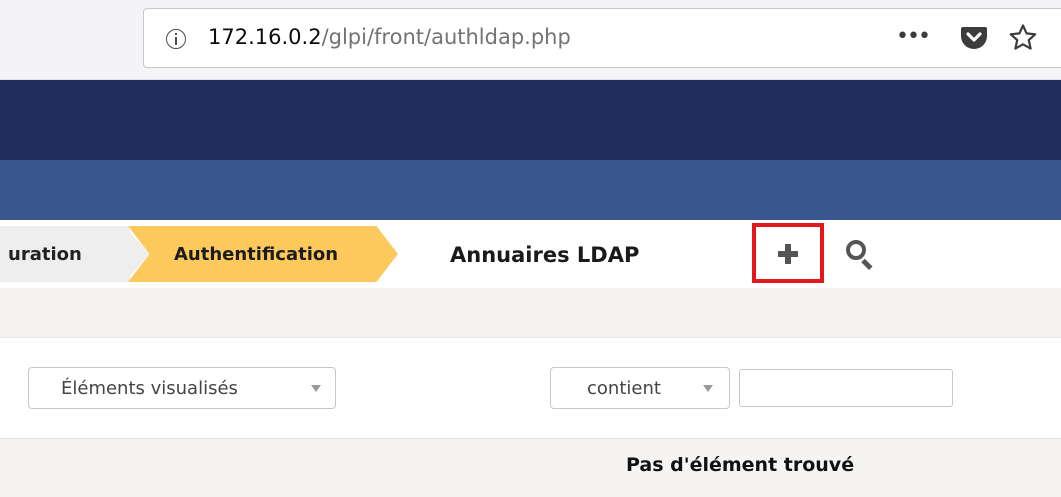 The height and width of the screenshot is (497, 1061). I want to click on breadcrumb: uration Authentification Annuaires LDAP, so click(530, 254).